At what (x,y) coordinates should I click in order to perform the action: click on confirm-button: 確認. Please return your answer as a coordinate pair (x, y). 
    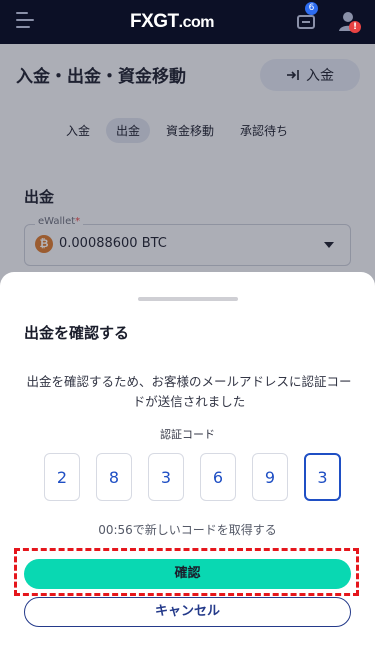
    Looking at the image, I should click on (187, 574).